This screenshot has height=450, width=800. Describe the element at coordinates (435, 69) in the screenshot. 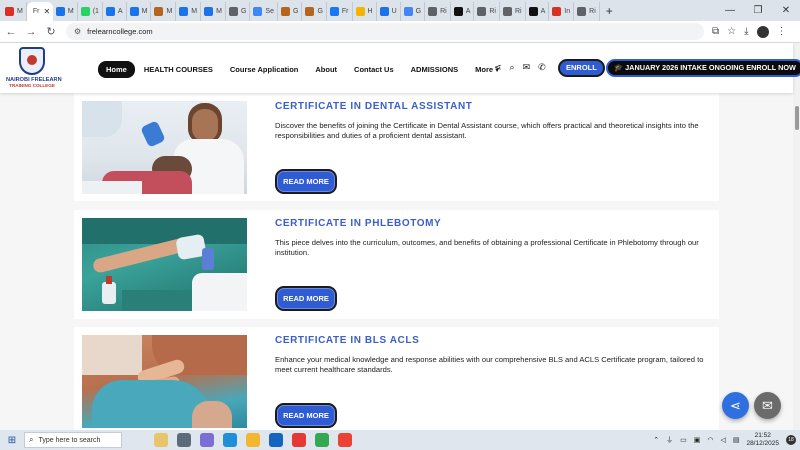

I see `nav-admissions: ADMISSIONS` at that location.